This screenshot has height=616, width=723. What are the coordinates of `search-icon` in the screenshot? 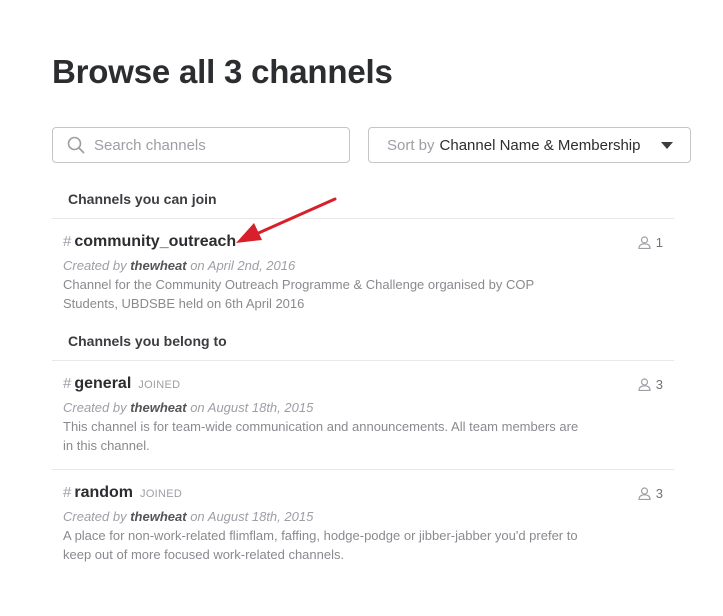 It's located at (76, 145).